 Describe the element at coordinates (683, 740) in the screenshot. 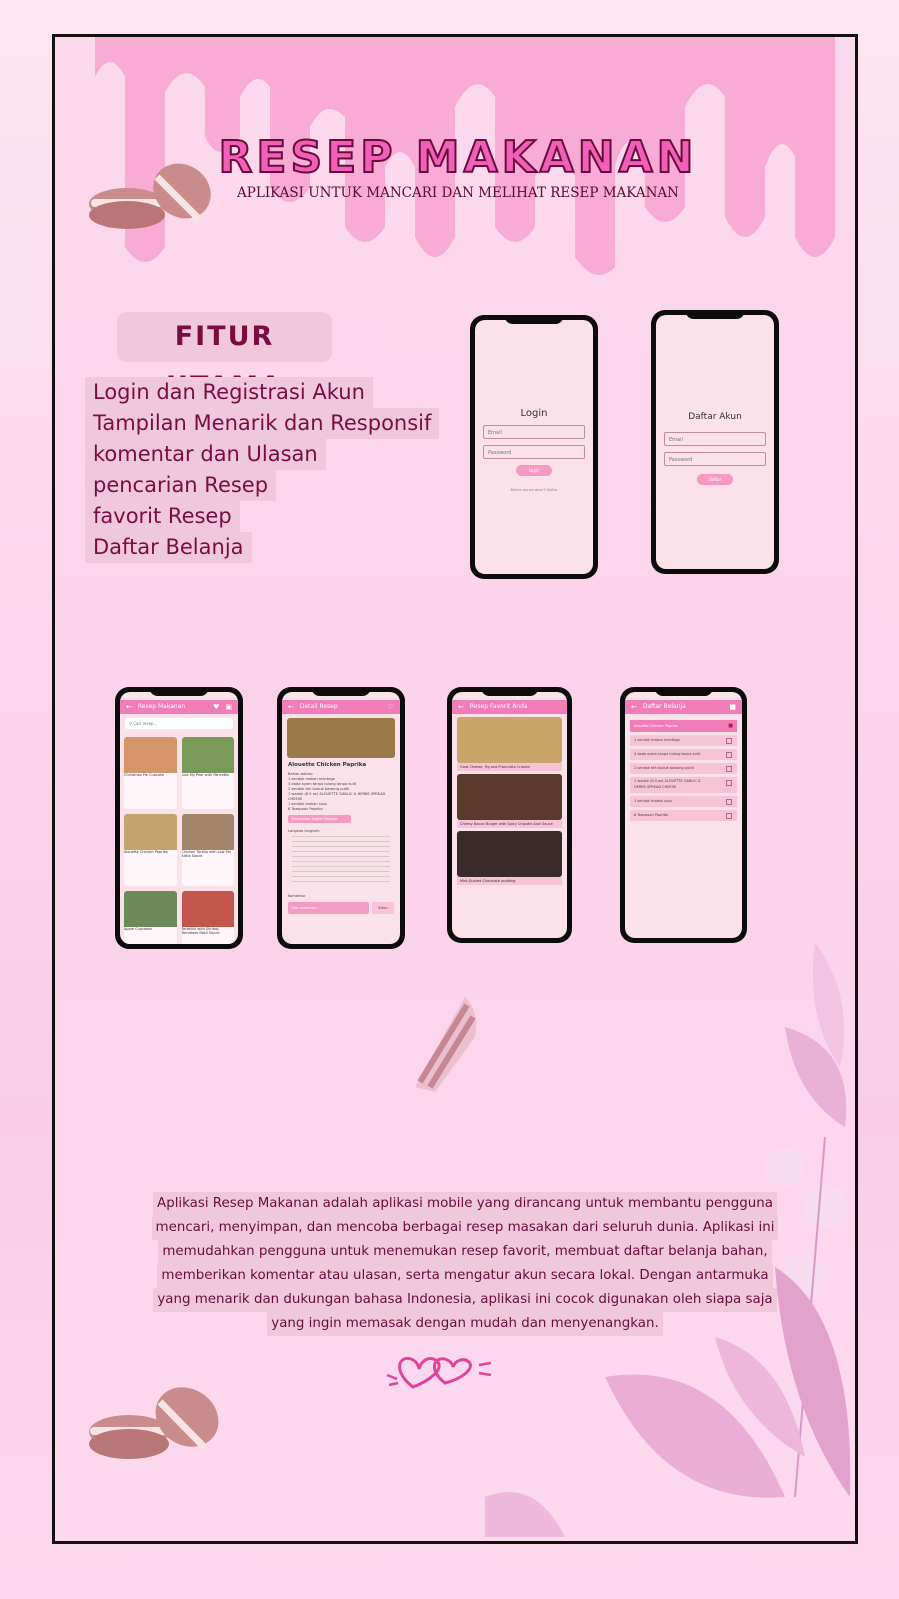

I see `shopping-item: 1 sendok makan mentega` at that location.